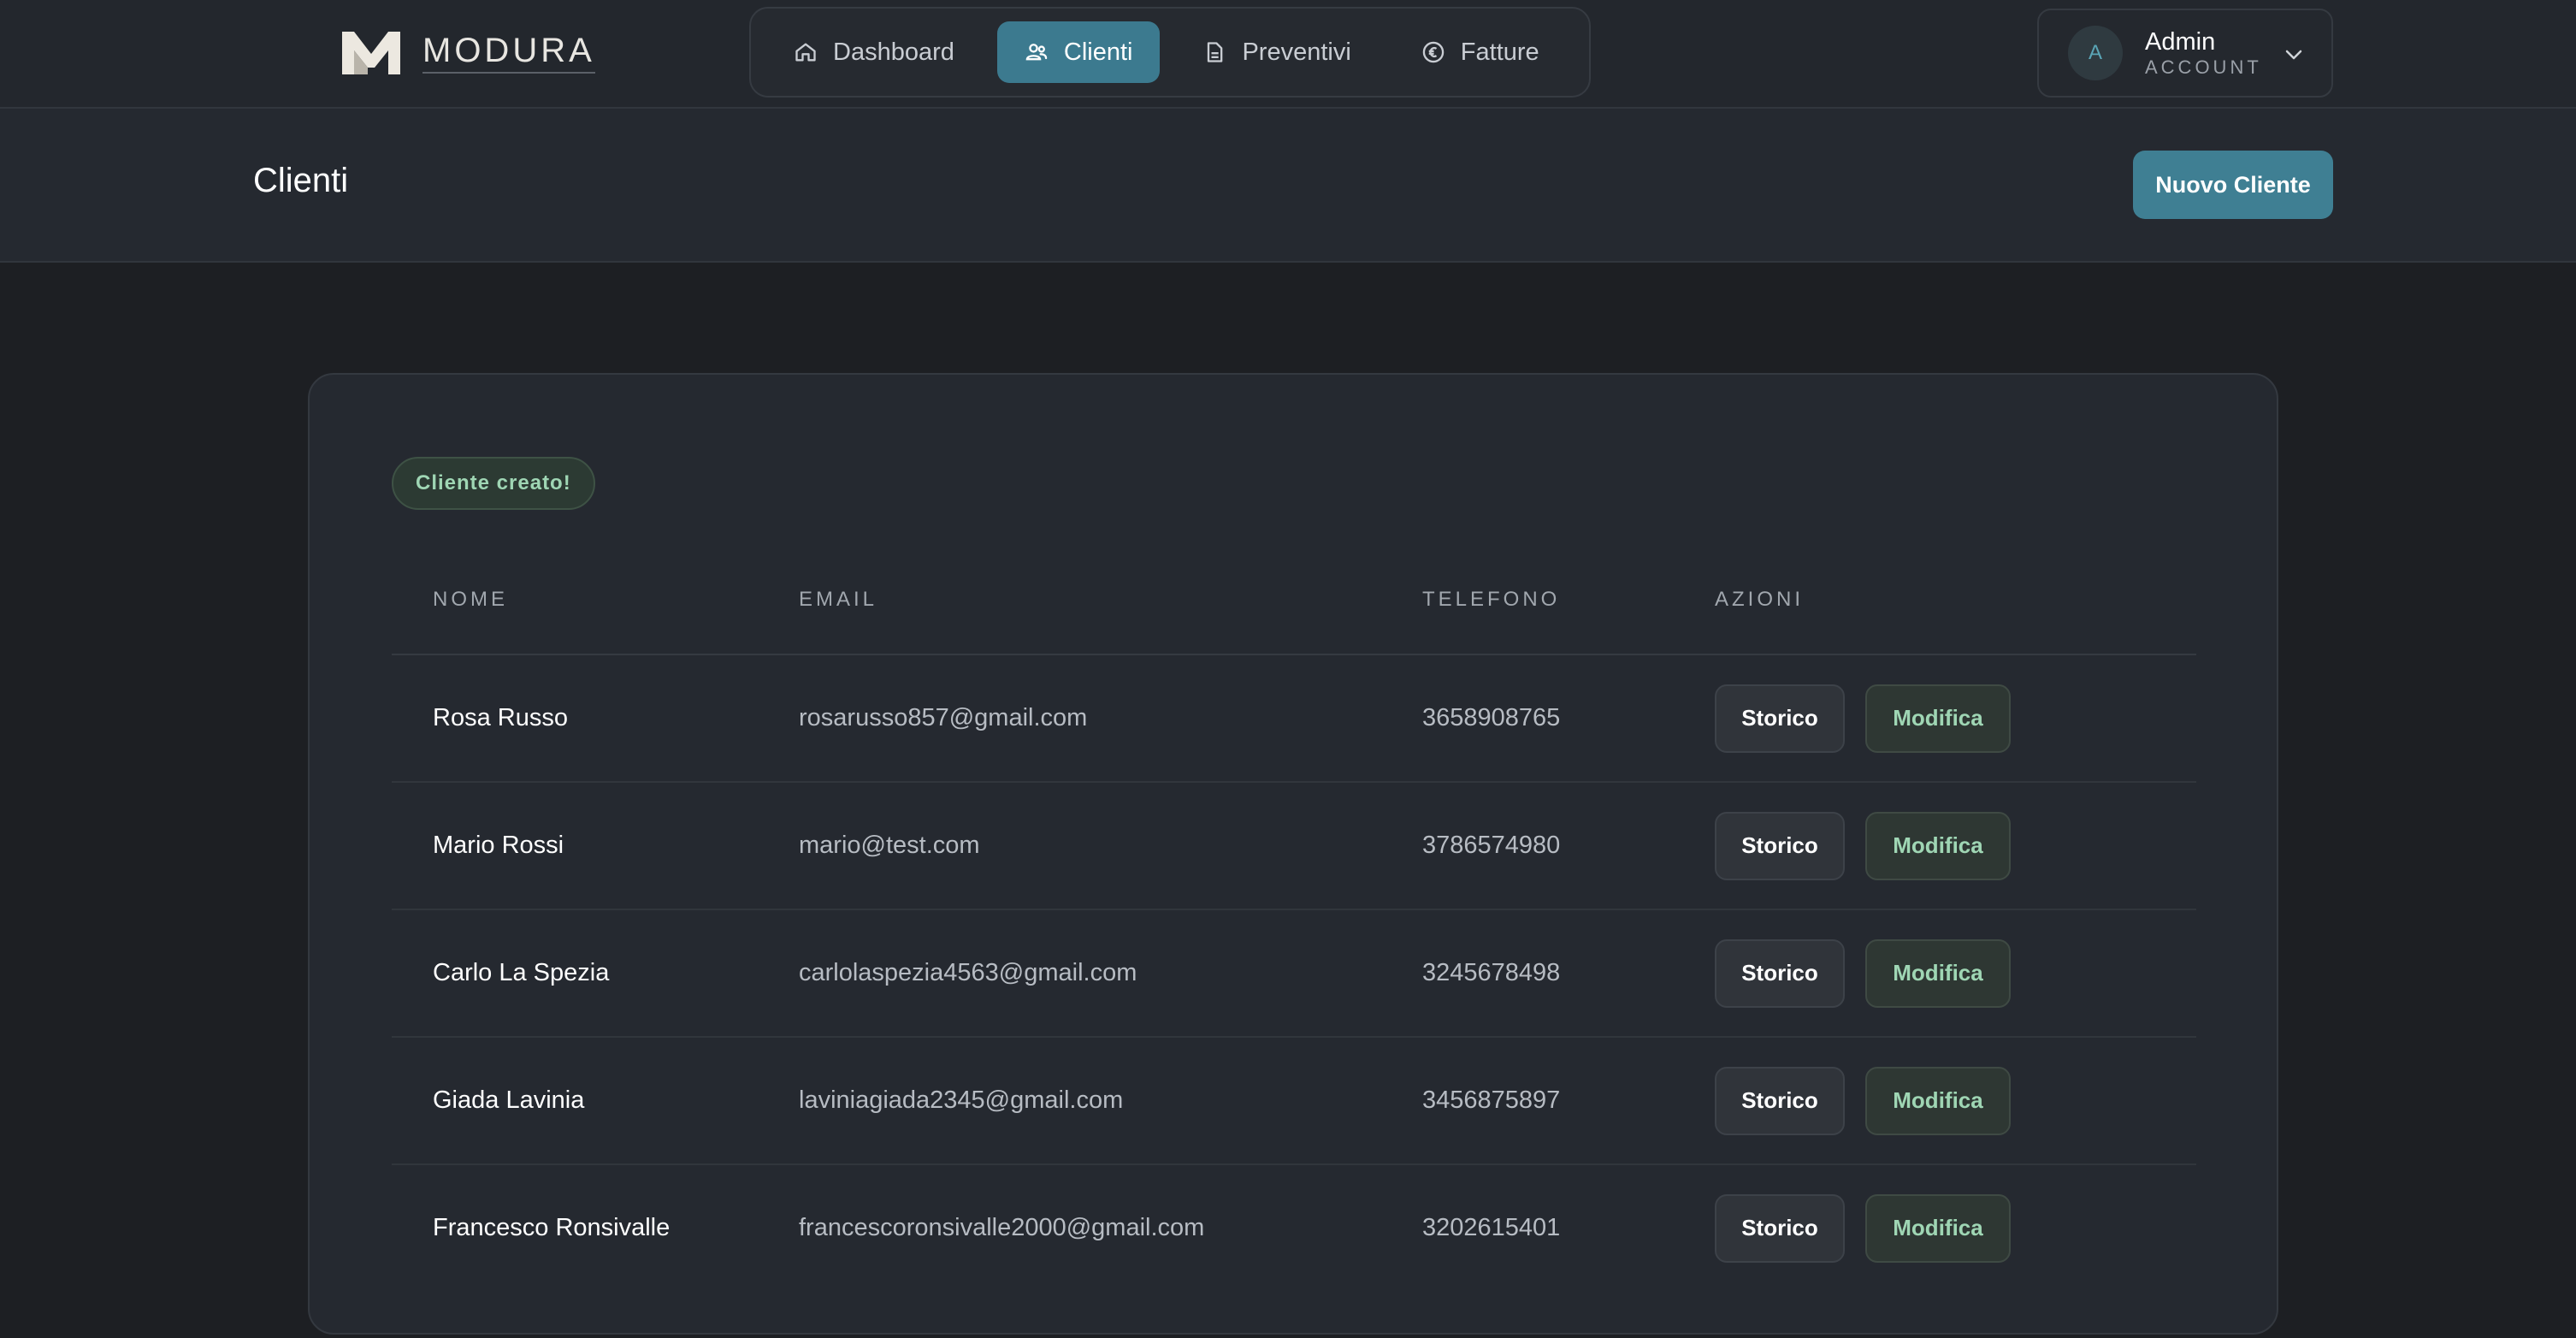  Describe the element at coordinates (2095, 53) in the screenshot. I see `avatar: A` at that location.